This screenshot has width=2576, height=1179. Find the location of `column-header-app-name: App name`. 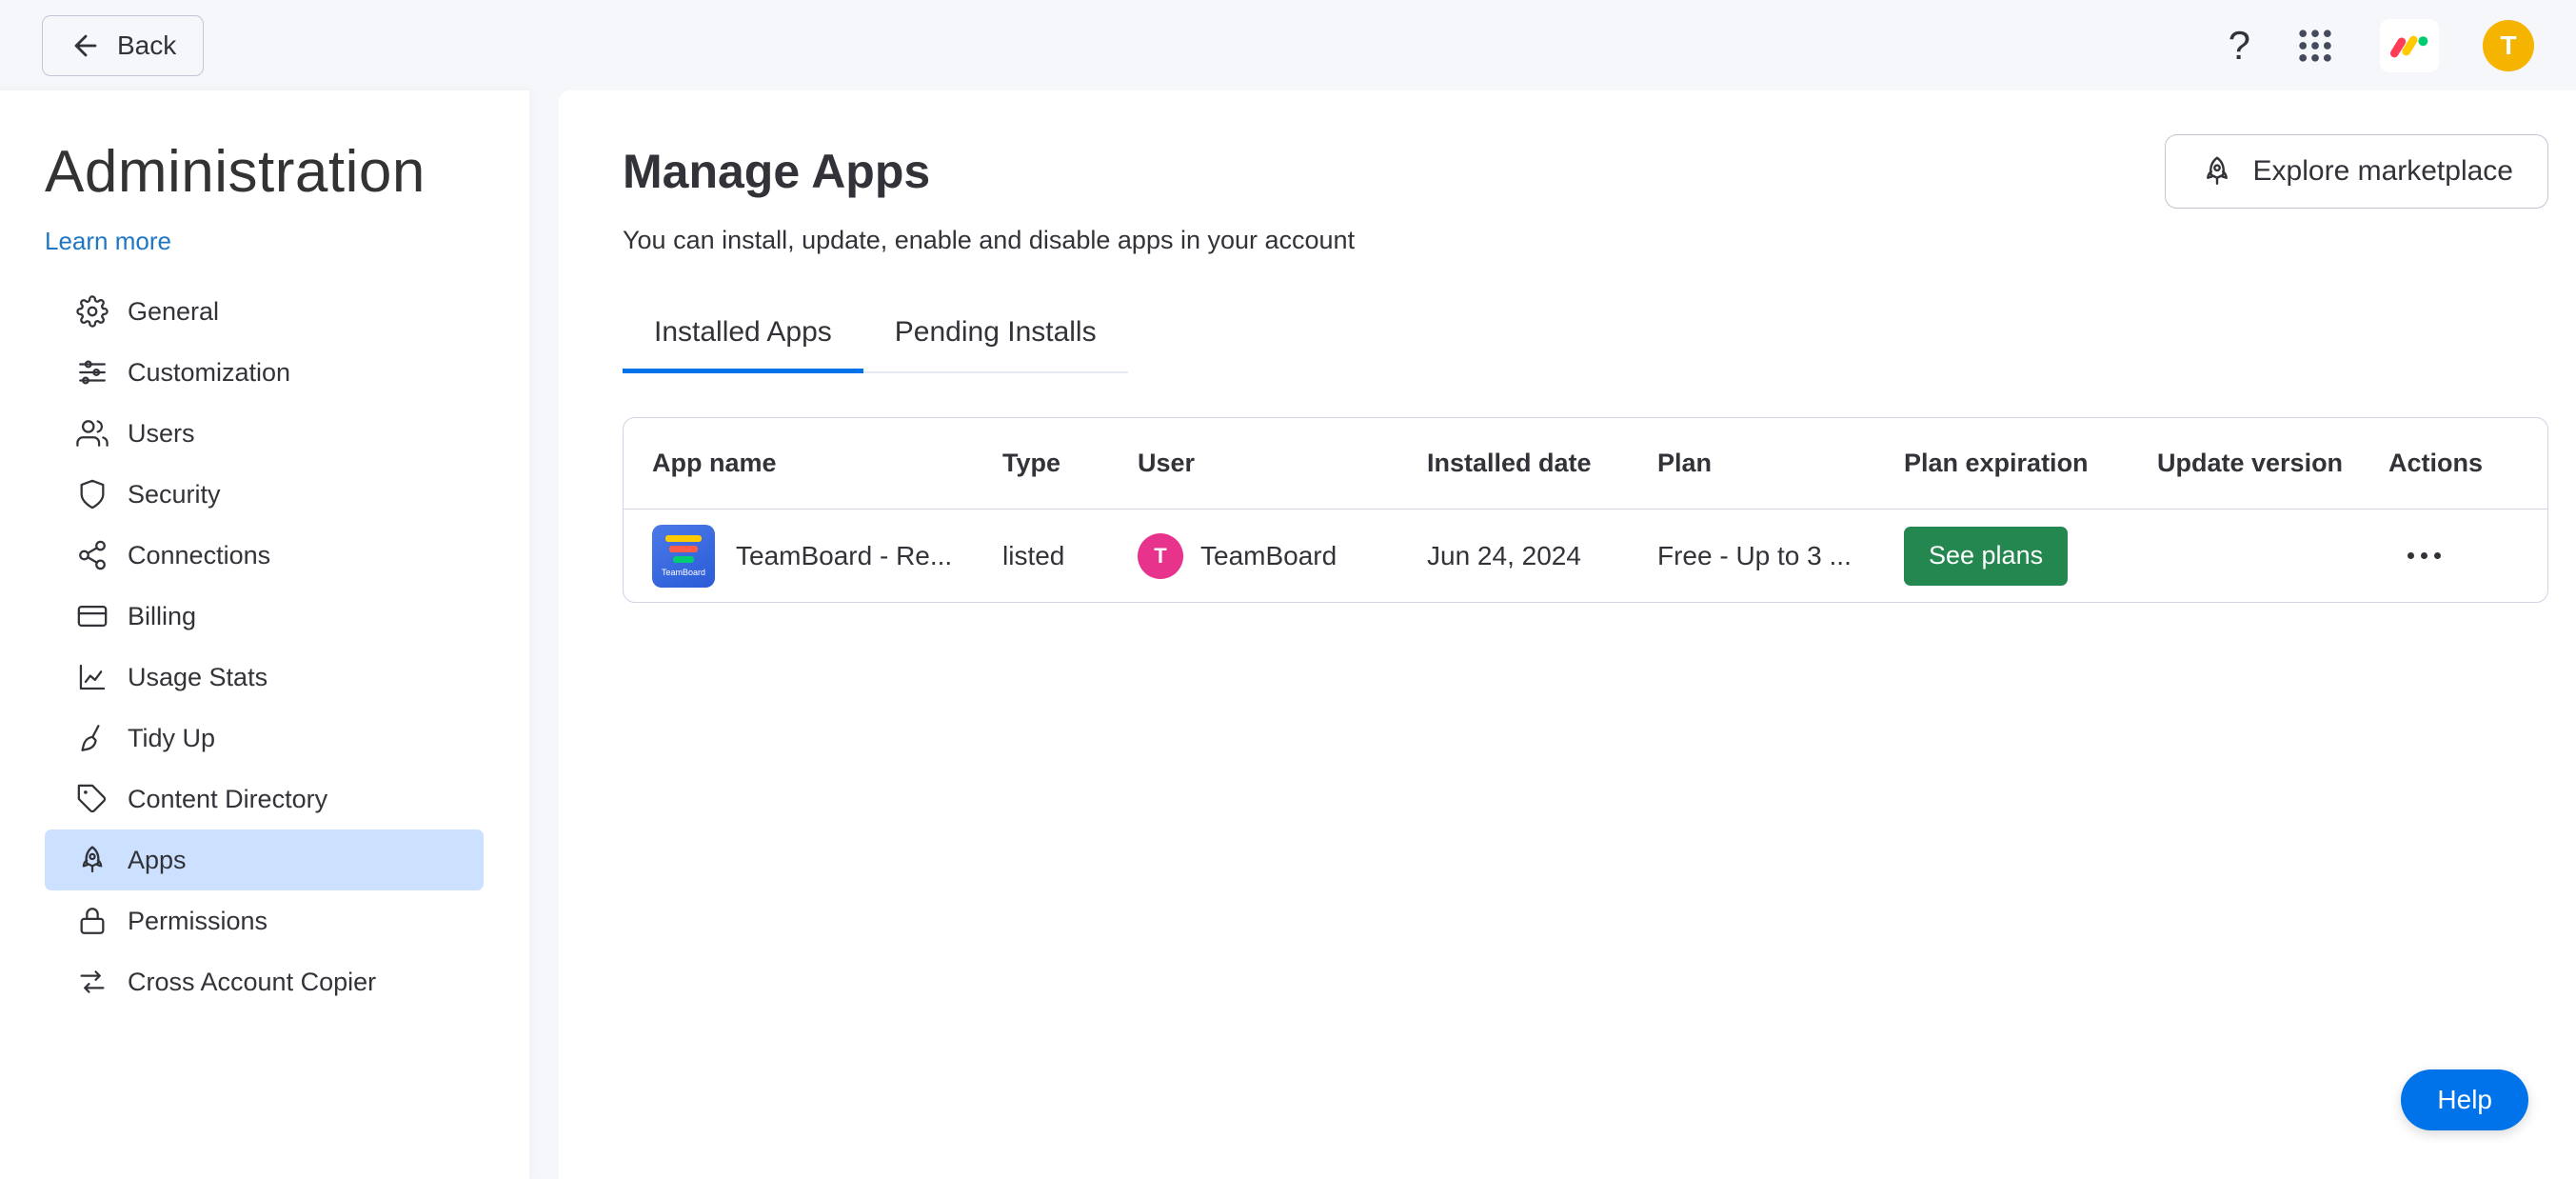

column-header-app-name: App name is located at coordinates (714, 463).